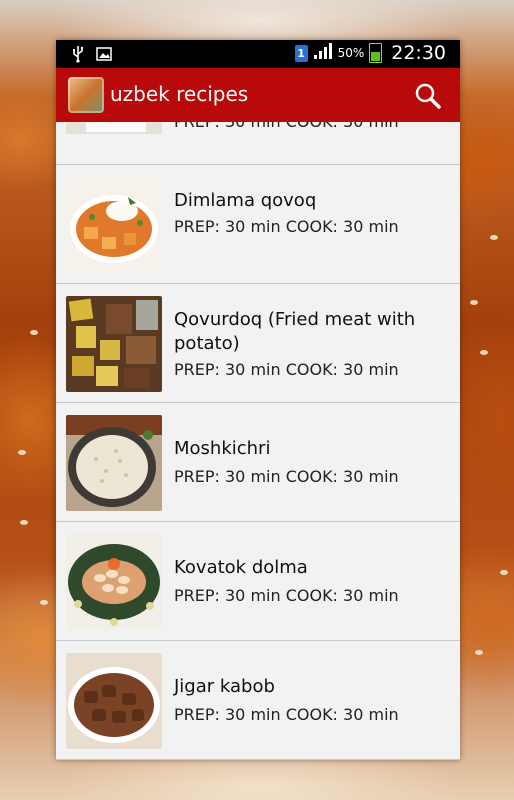 The image size is (514, 800). I want to click on recipe-title: Qovurdoq (Fried meat with potato), so click(295, 331).